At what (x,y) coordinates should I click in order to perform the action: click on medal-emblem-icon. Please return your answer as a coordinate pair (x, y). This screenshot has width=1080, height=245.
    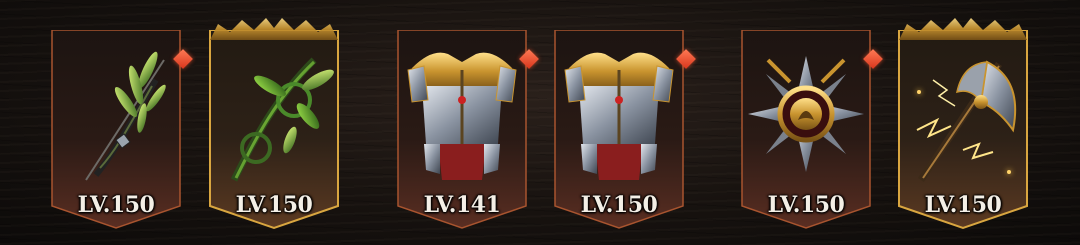
    Looking at the image, I should click on (806, 115).